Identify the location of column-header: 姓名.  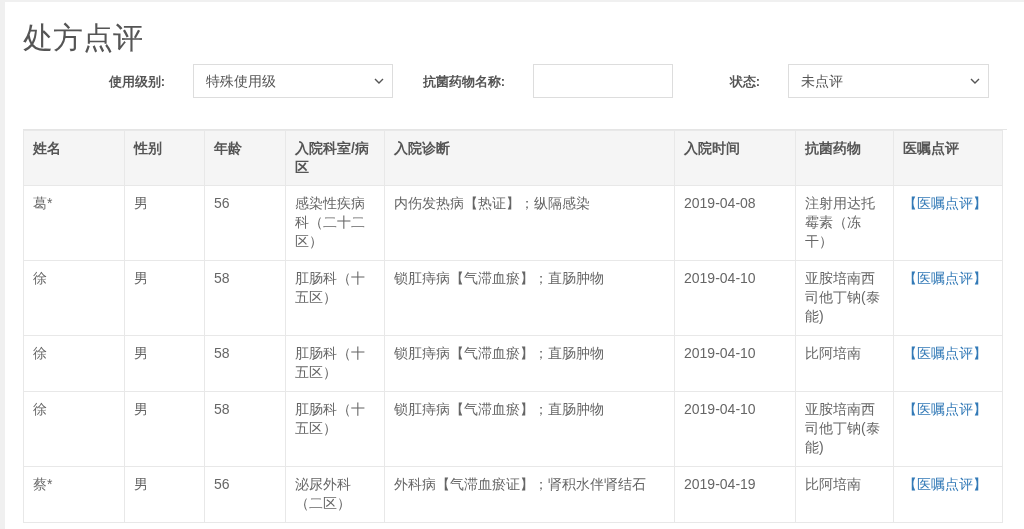
(74, 158).